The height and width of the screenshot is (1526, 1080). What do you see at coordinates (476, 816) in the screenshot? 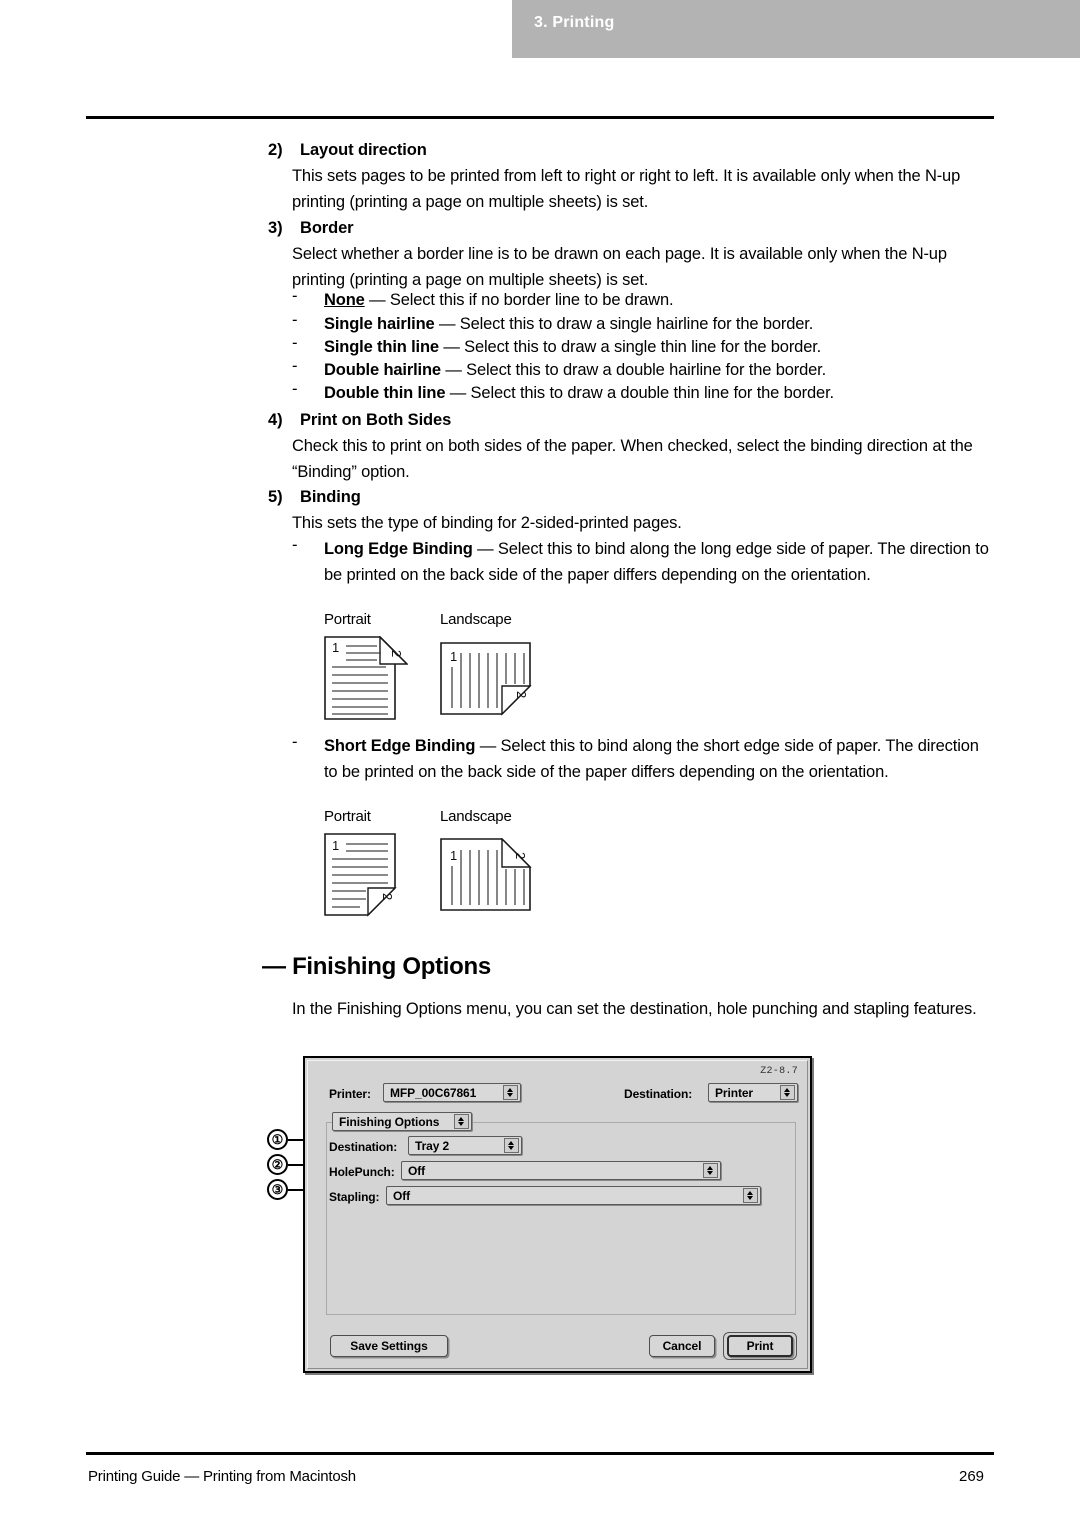
I see `diagram-2-landscape-label: Landscape` at bounding box center [476, 816].